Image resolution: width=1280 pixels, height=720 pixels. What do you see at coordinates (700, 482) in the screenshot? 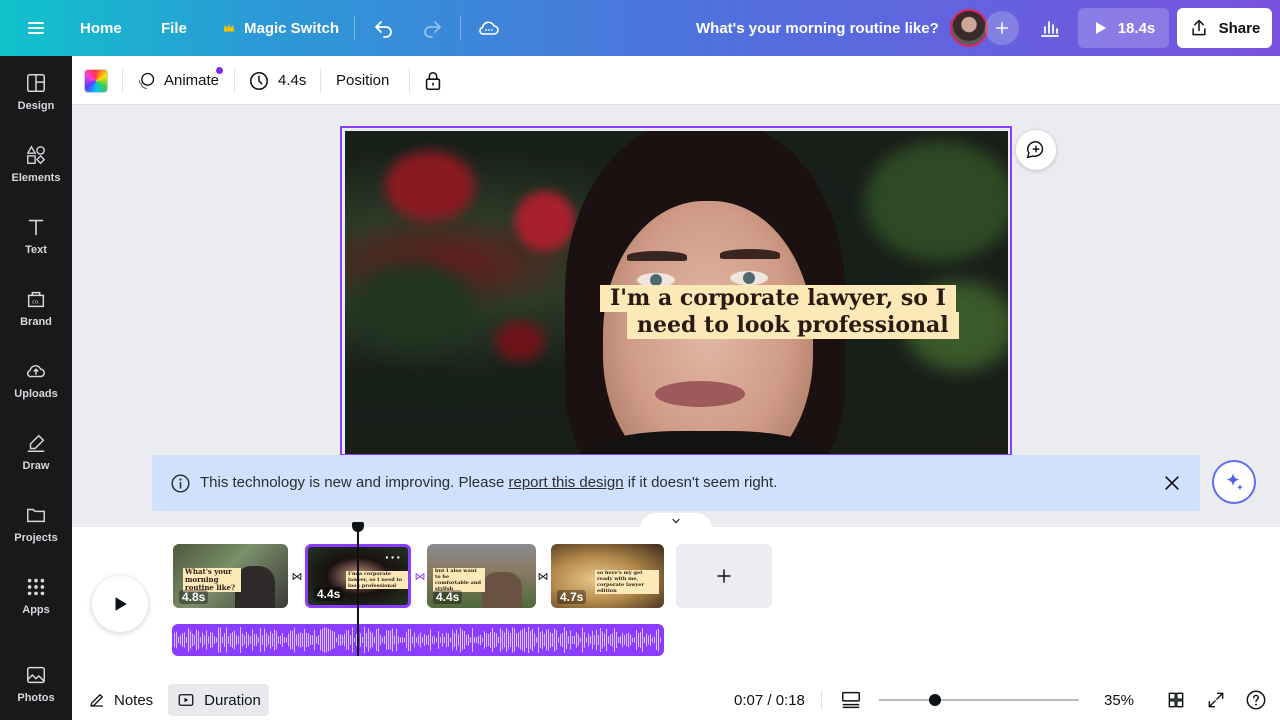
I see `banner-text-after: if it doesn't seem right.` at bounding box center [700, 482].